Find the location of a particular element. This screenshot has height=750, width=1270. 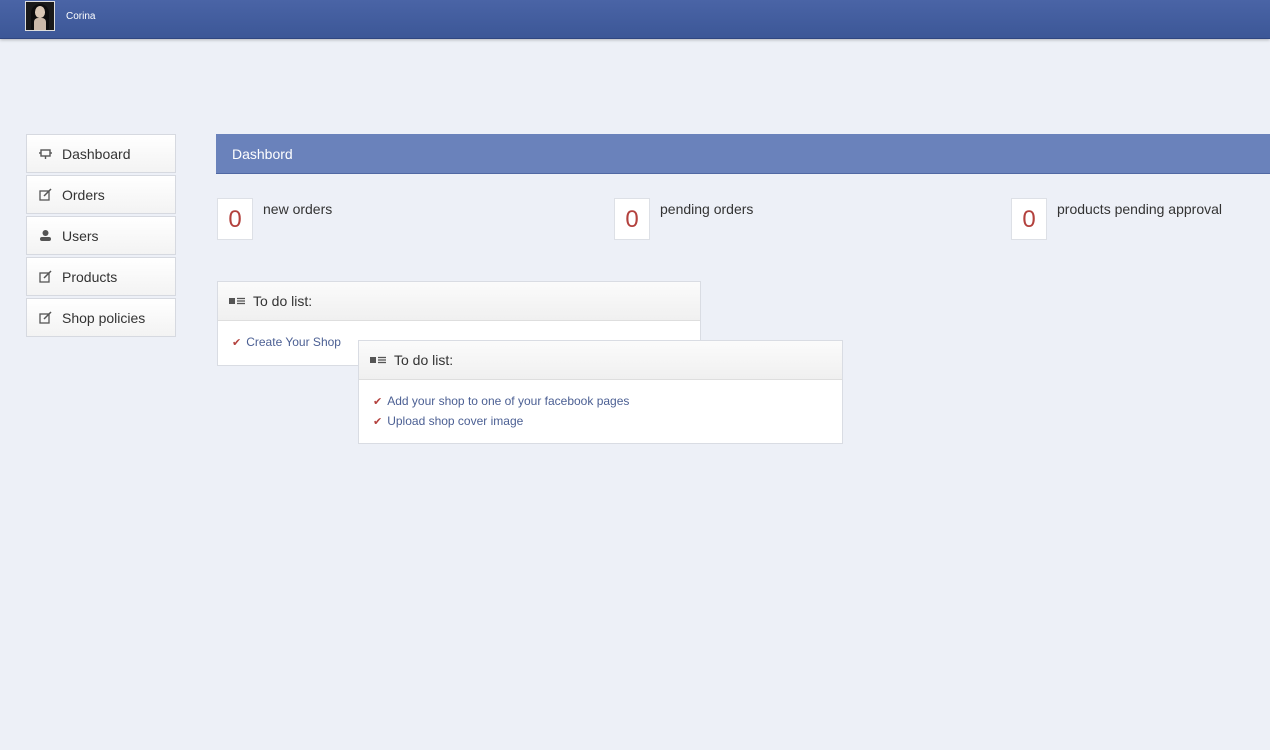

stat-label: pending orders is located at coordinates (707, 209).